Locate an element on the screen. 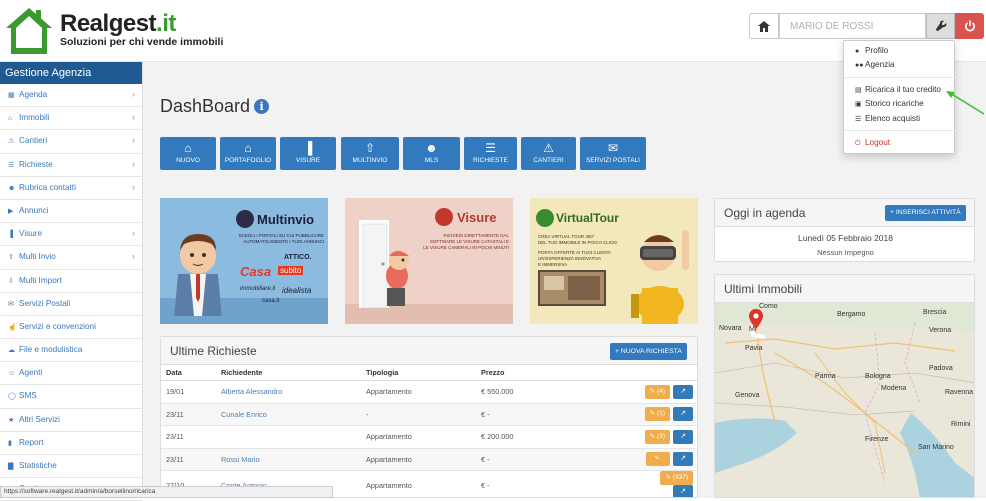  map-city-label: San Marino is located at coordinates (936, 447).